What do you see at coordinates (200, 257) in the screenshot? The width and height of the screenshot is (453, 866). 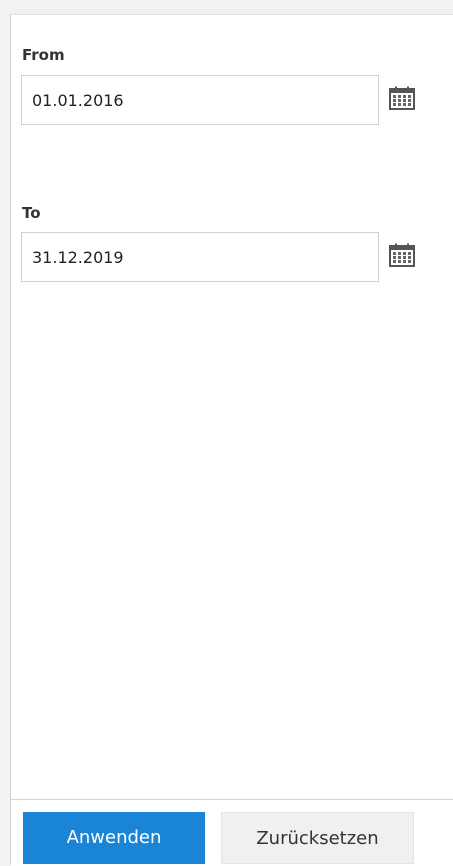 I see `to-date-input` at bounding box center [200, 257].